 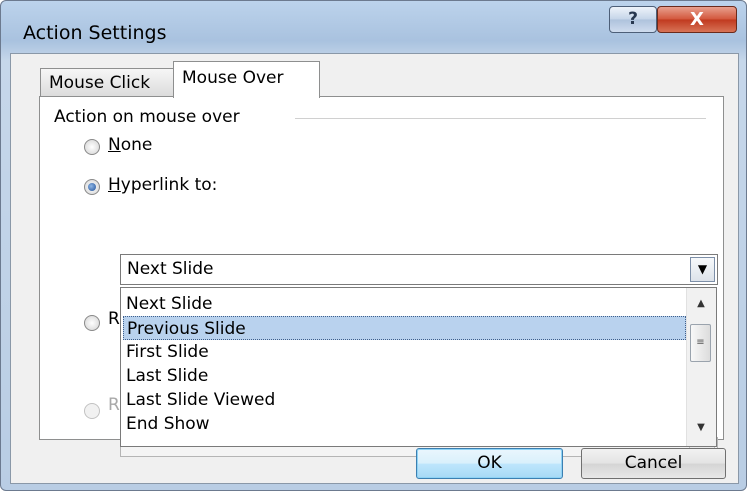 What do you see at coordinates (114, 145) in the screenshot?
I see `none-label-access-key: N` at bounding box center [114, 145].